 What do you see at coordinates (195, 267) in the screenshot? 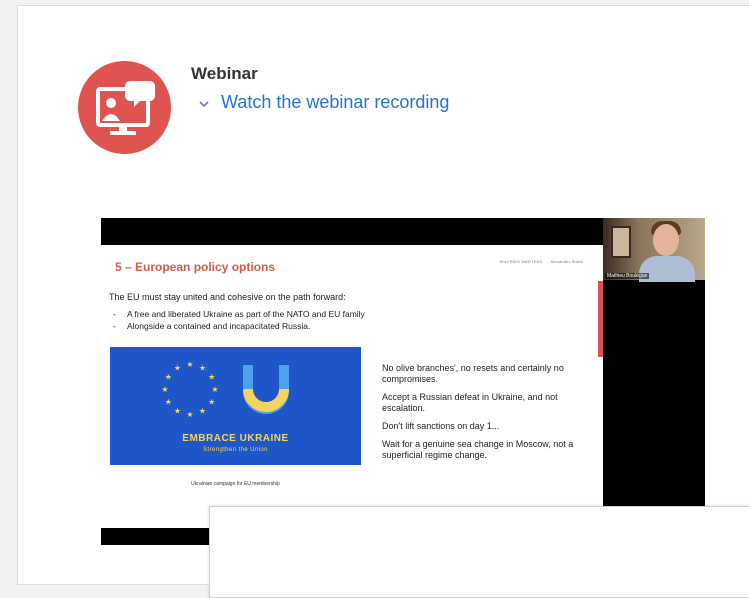
I see `slide-title: 5 – European policy options` at bounding box center [195, 267].